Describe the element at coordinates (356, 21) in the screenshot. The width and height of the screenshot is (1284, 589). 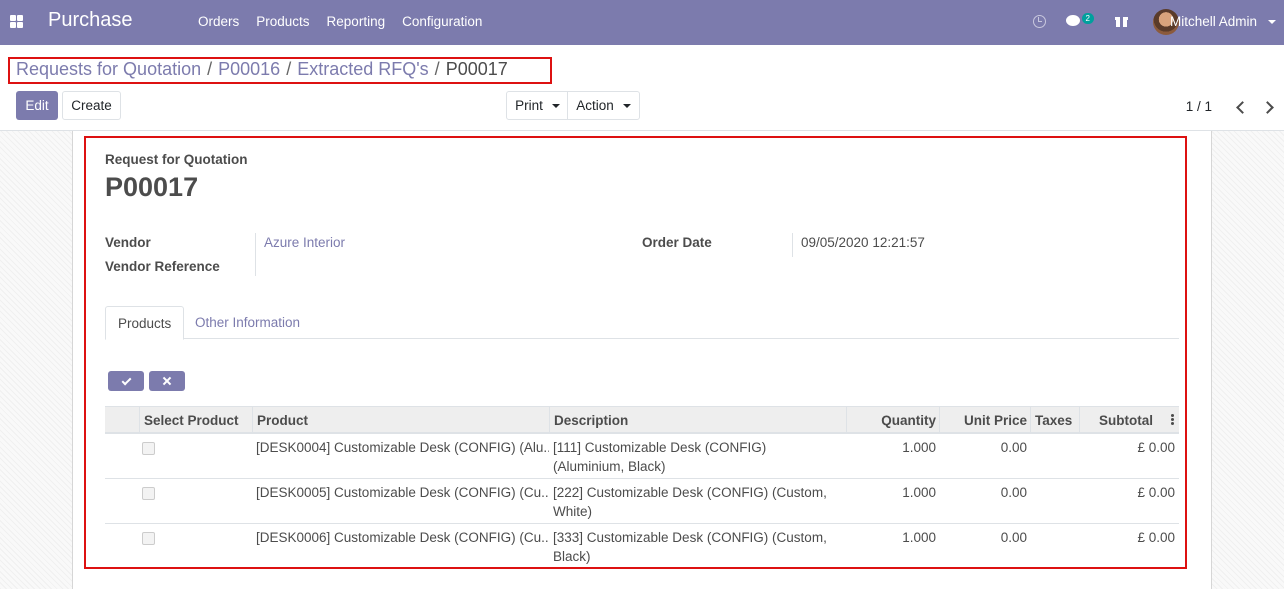
I see `menu-reporting: Reporting` at that location.